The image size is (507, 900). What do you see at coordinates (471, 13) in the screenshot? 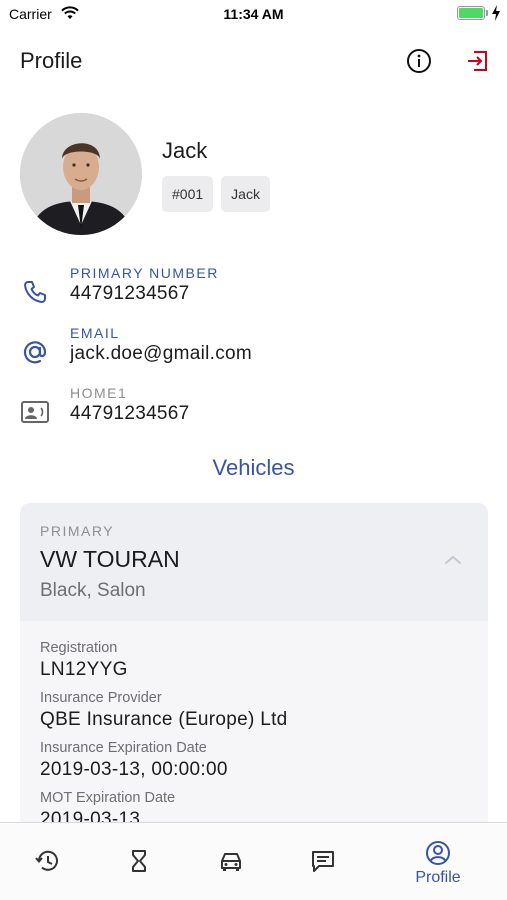
I see `battery-icon` at bounding box center [471, 13].